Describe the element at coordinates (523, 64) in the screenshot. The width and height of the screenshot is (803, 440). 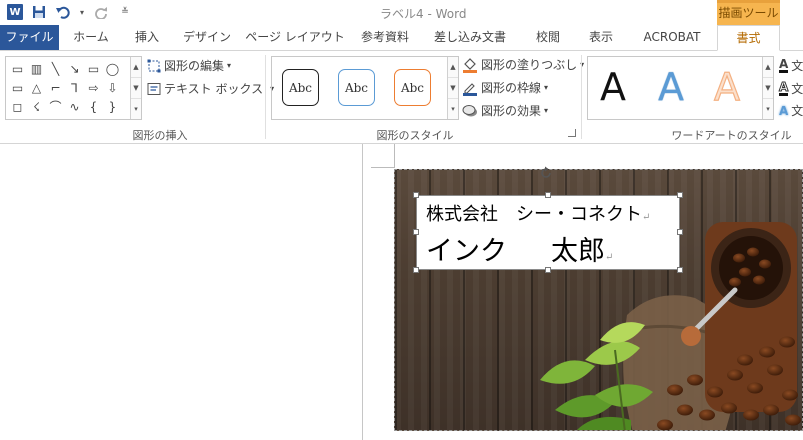
I see `shape-fill-button: 図形の塗りつぶし ▾` at that location.